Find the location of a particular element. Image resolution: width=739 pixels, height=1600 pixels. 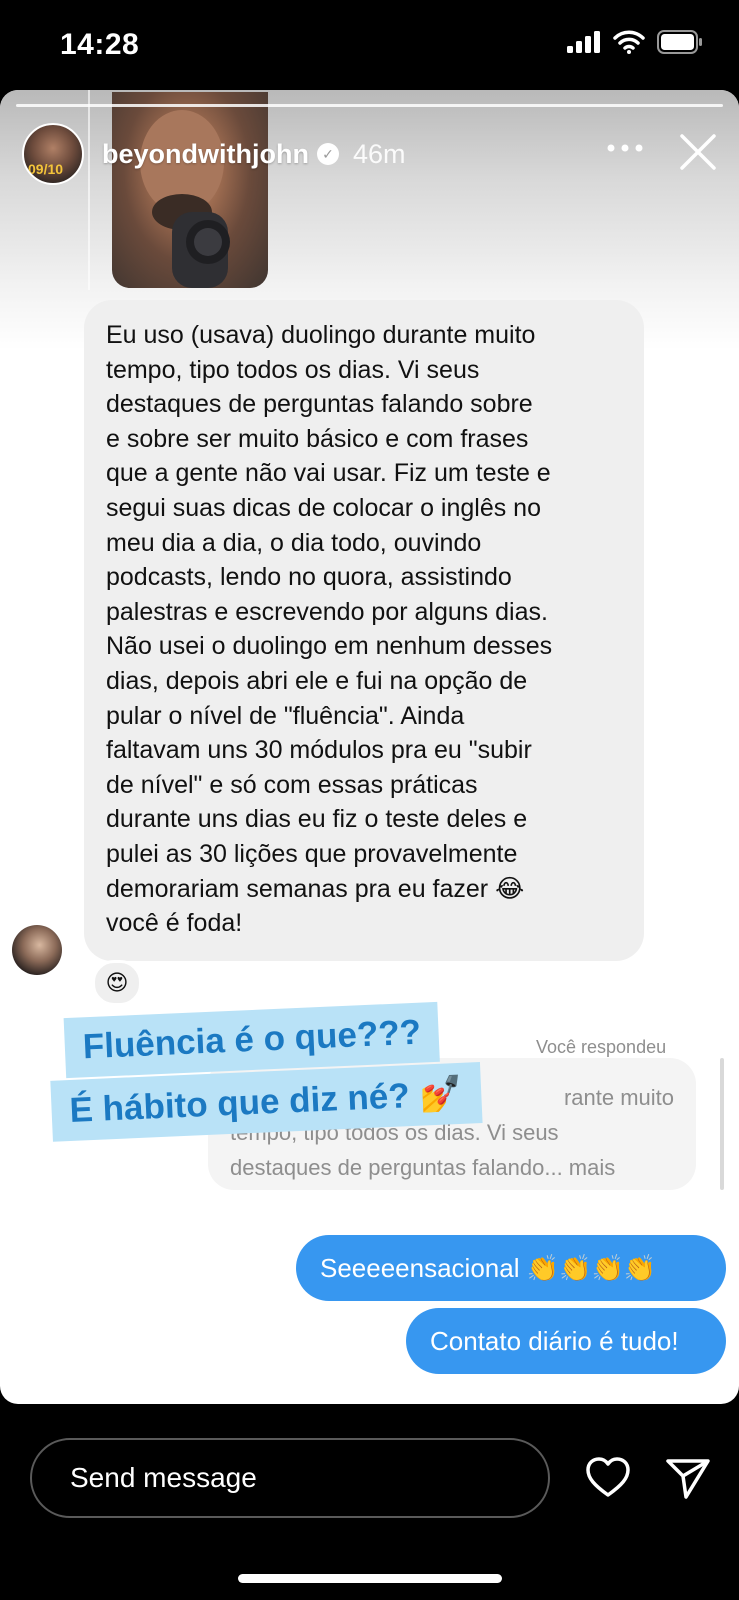

message-line: Eu uso (usava) duolingo durante muito is located at coordinates (321, 335).